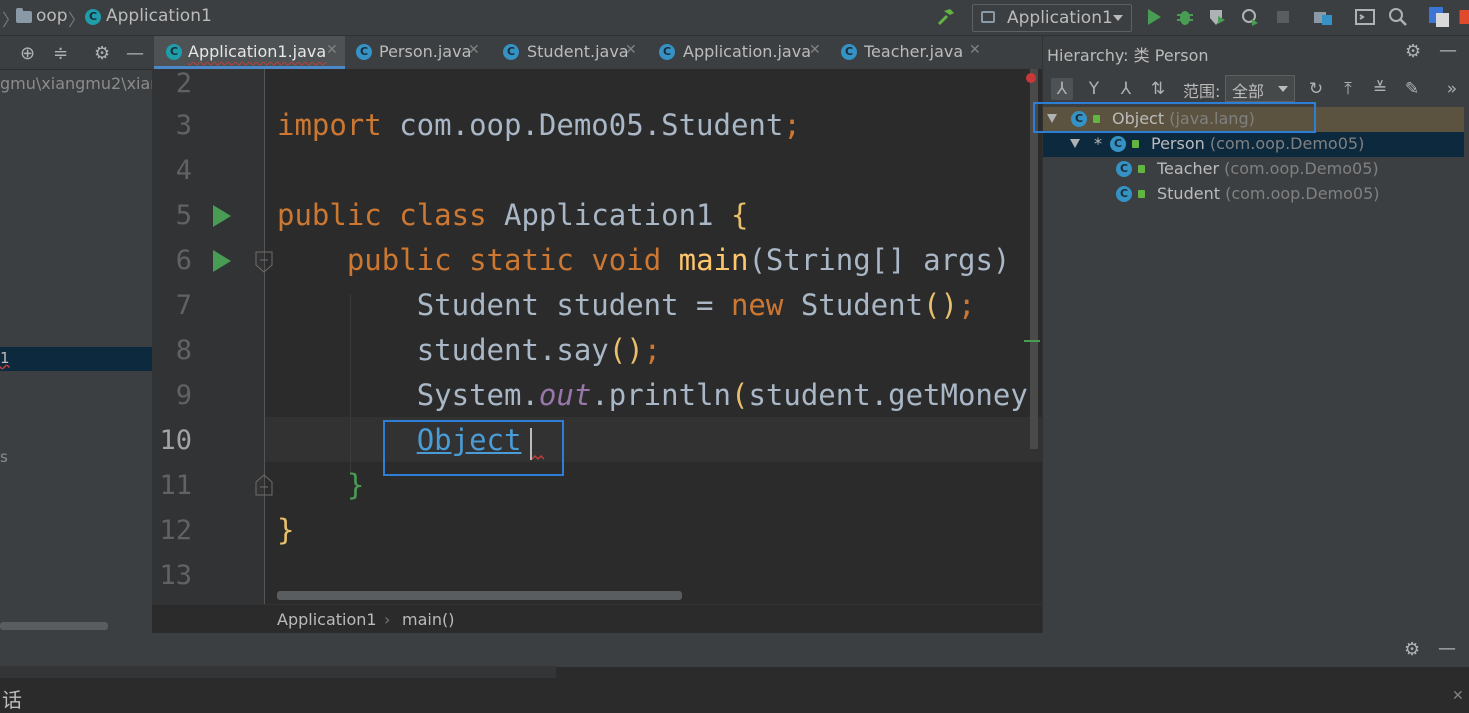 Image resolution: width=1469 pixels, height=713 pixels. Describe the element at coordinates (473, 448) in the screenshot. I see `annotation-highlight-box` at that location.